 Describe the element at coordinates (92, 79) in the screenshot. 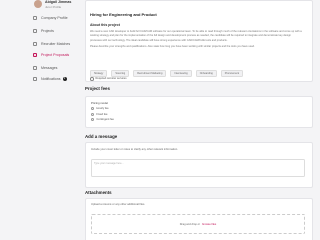

I see `badge-icon` at that location.